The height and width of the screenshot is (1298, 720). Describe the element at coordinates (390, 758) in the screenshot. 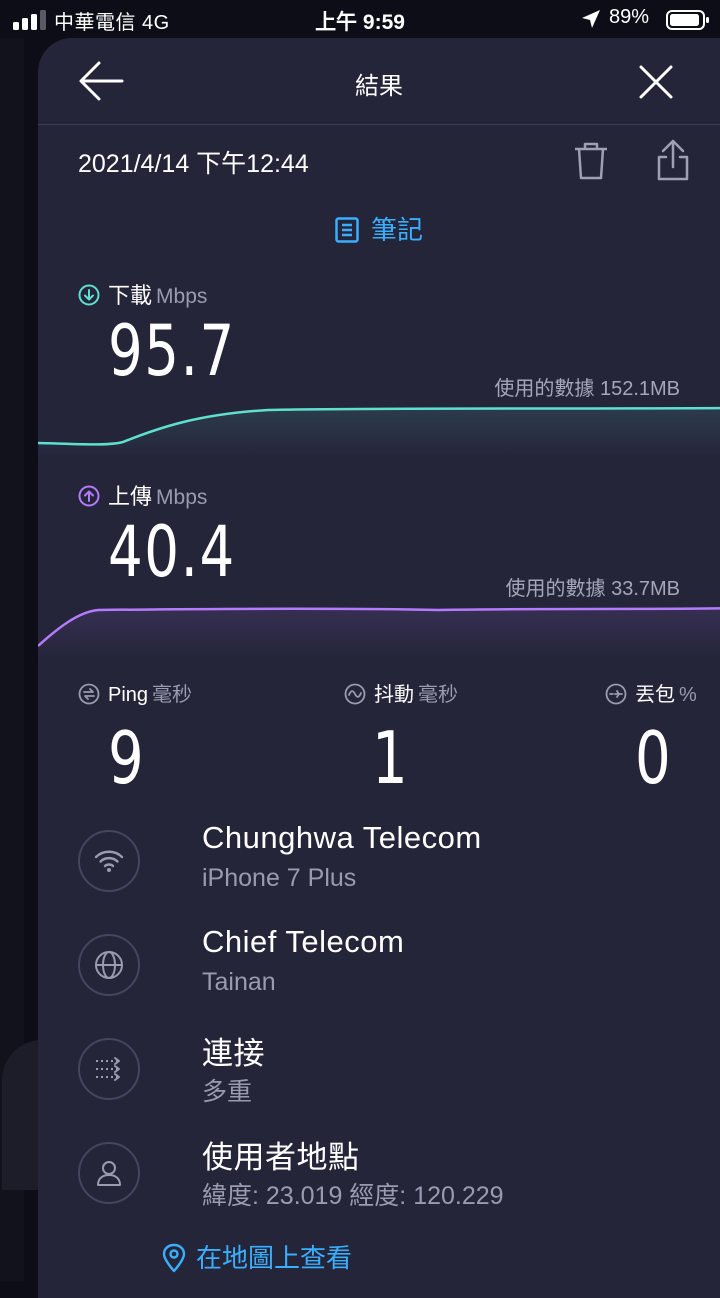

I see `jitter-value: 1` at that location.